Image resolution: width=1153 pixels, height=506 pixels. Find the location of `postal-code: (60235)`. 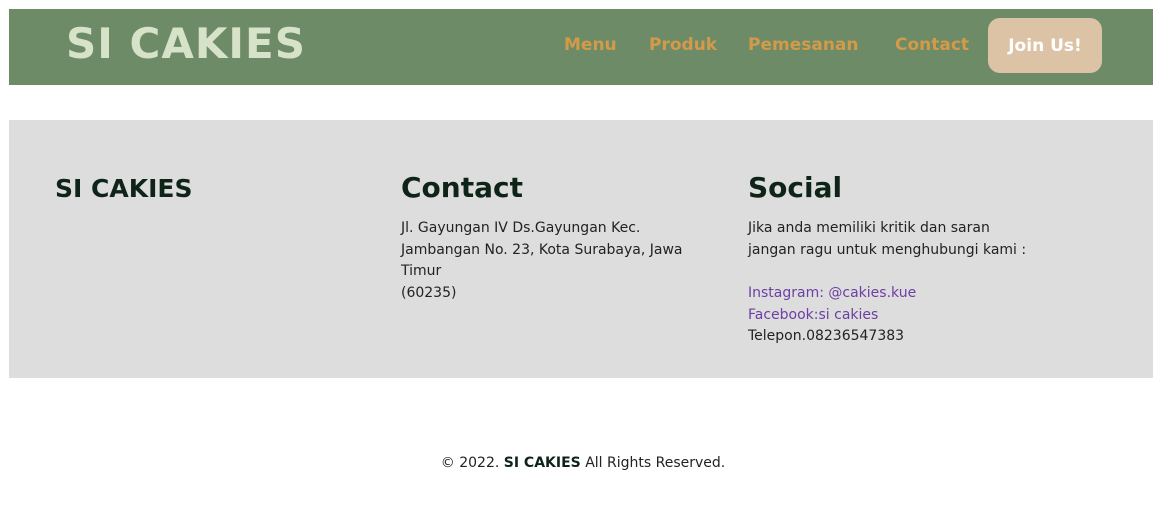

postal-code: (60235) is located at coordinates (429, 292).